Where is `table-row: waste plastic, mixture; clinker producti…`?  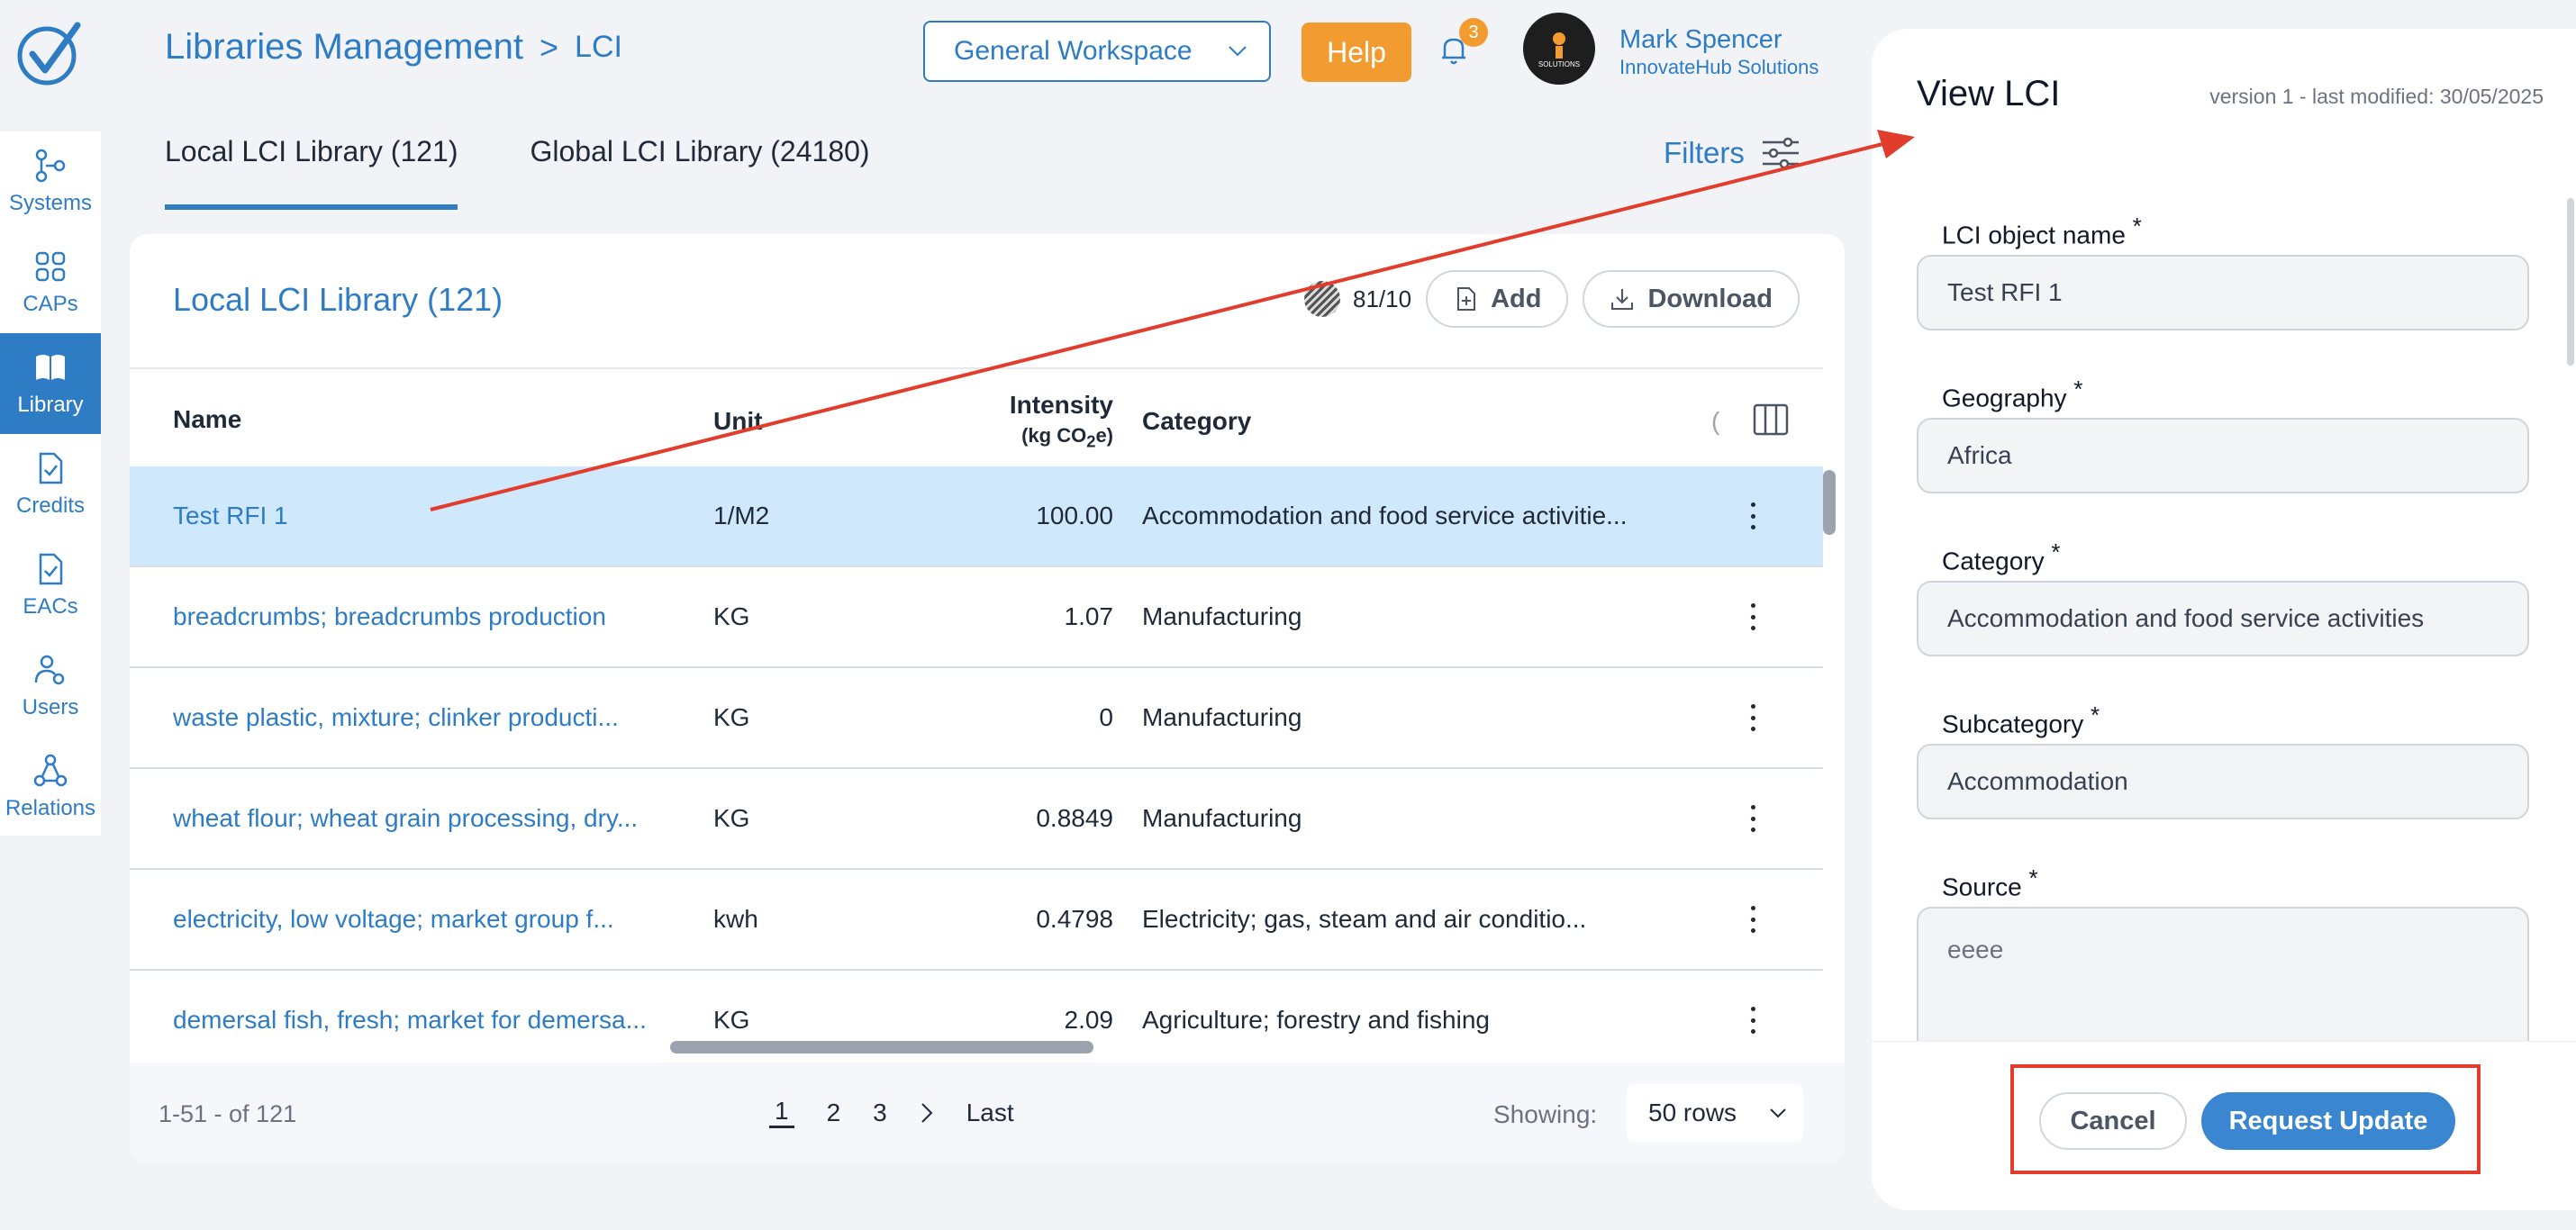
table-row: waste plastic, mixture; clinker producti… is located at coordinates (977, 718).